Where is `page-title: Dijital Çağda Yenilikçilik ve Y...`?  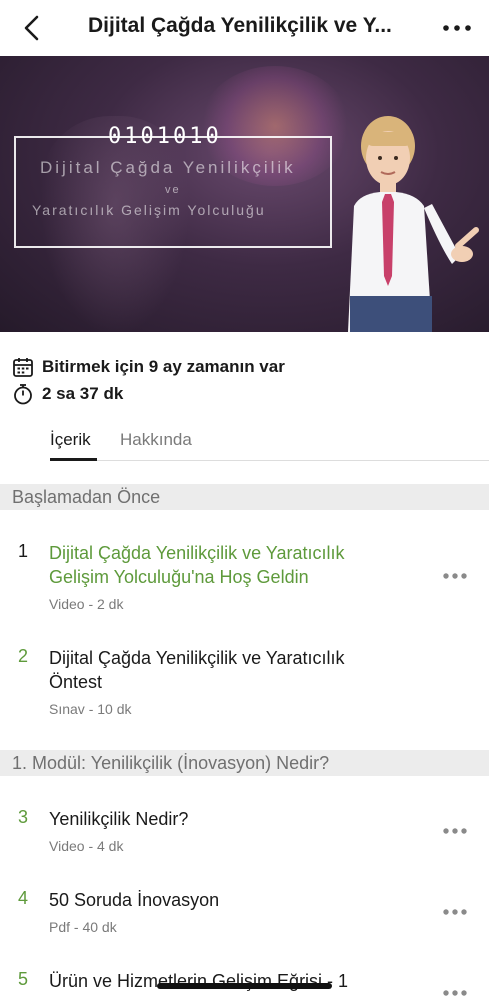 page-title: Dijital Çağda Yenilikçilik ve Y... is located at coordinates (240, 25).